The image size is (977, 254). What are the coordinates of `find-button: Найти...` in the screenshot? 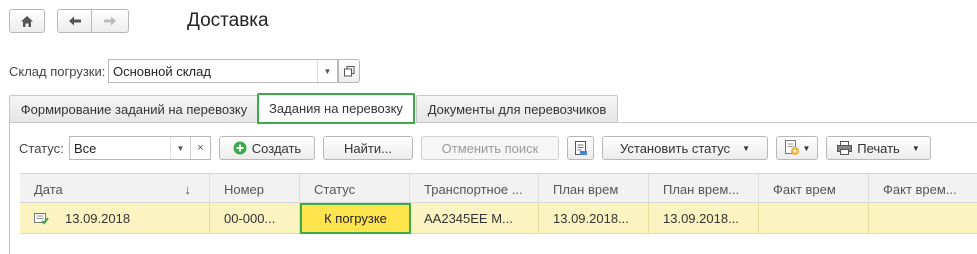 It's located at (368, 148).